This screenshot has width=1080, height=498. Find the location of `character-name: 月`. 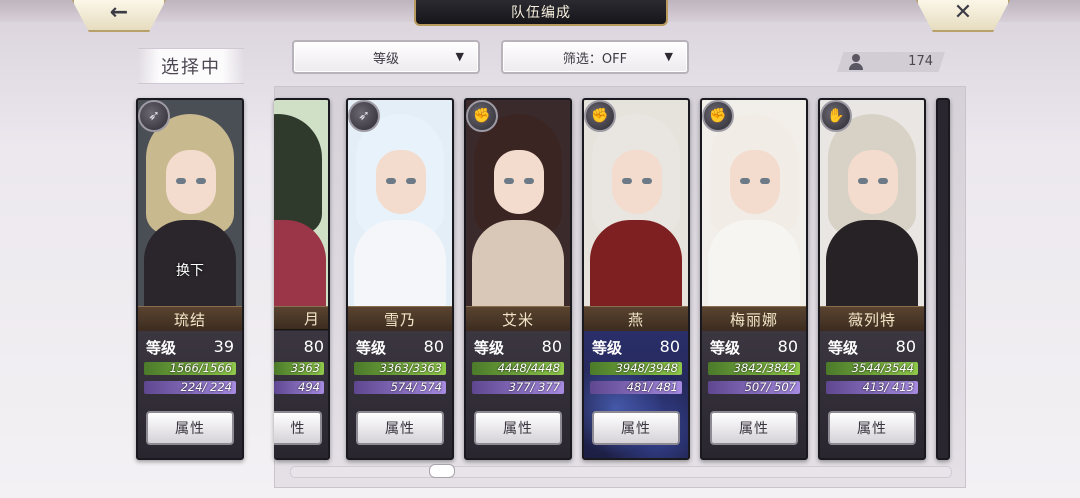

character-name: 月 is located at coordinates (311, 318).